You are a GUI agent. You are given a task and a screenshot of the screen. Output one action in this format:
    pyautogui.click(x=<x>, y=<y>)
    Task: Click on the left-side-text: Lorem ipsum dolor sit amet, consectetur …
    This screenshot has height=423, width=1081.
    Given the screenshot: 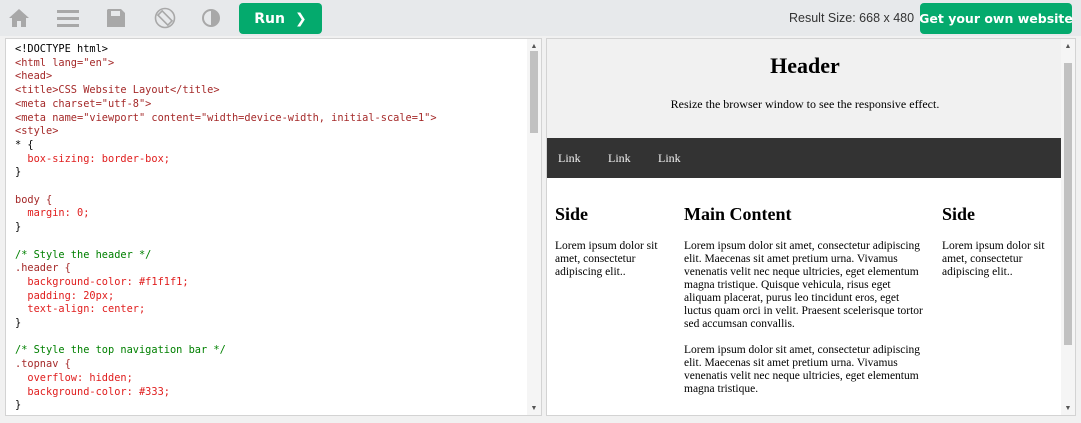 What is the action you would take?
    pyautogui.click(x=606, y=259)
    